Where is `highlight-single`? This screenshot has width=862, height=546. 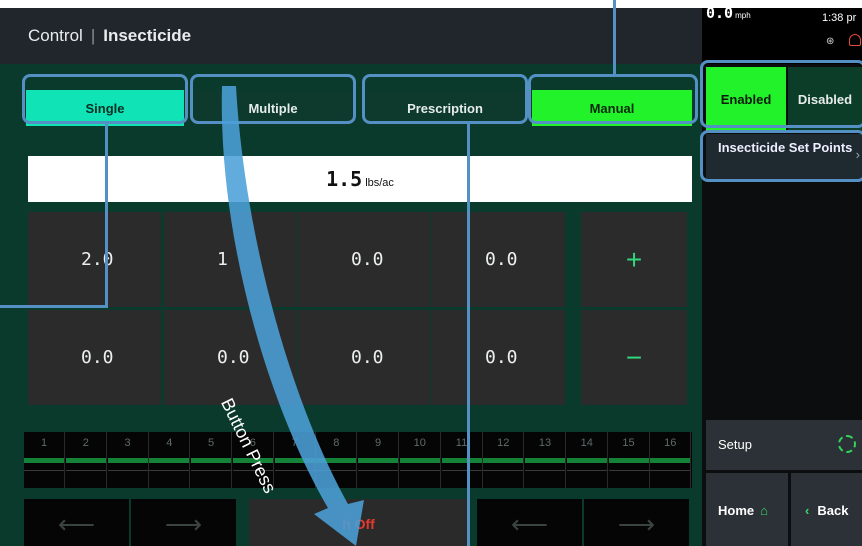
highlight-single is located at coordinates (105, 99).